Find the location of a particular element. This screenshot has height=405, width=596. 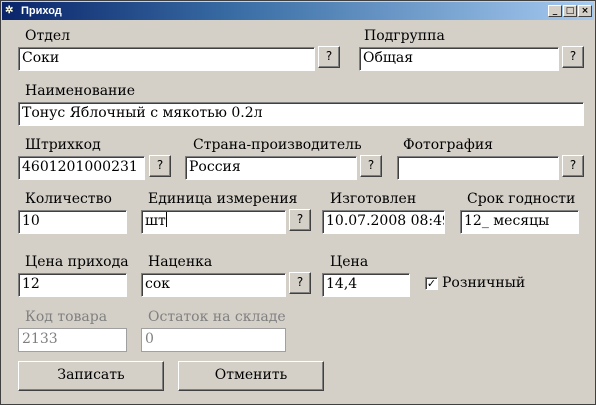

kolichestvo-label: Количество is located at coordinates (68, 199).